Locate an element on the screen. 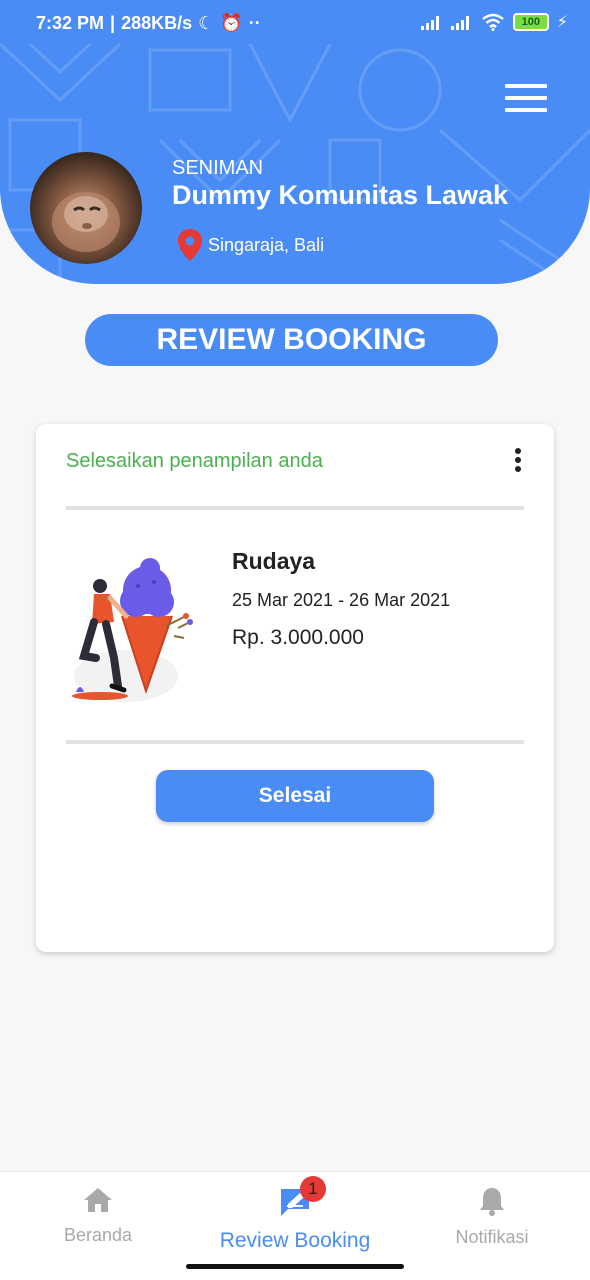  divider-top is located at coordinates (295, 508).